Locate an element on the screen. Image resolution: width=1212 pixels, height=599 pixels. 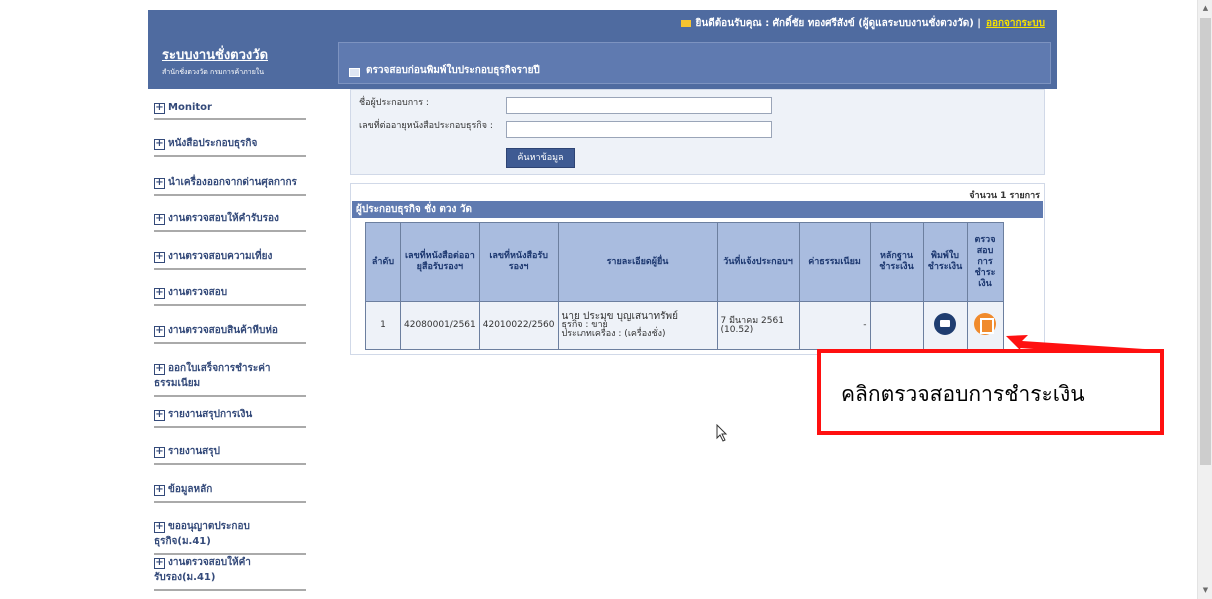
right-margin is located at coordinates (1127, 299).